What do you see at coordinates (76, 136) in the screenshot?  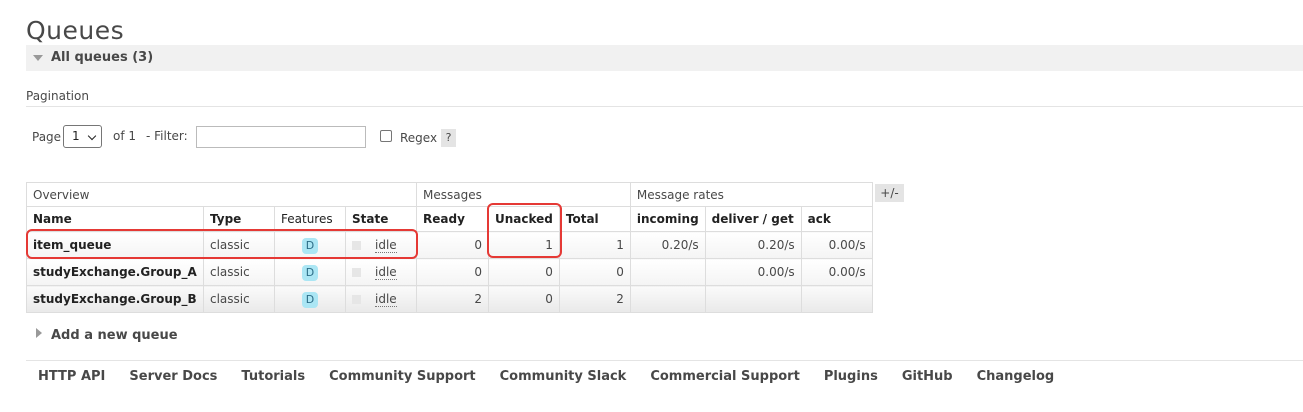 I see `page-select-value: 1` at bounding box center [76, 136].